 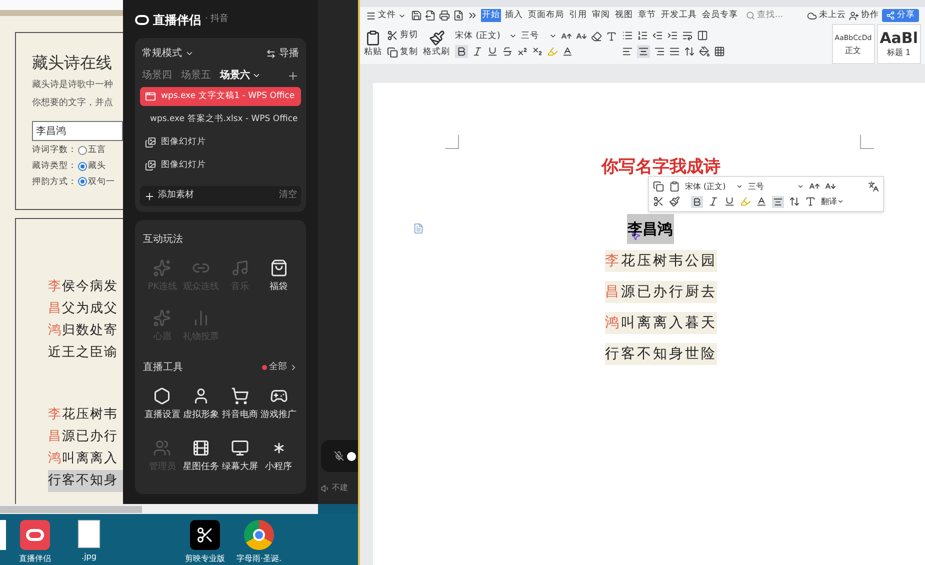 What do you see at coordinates (873, 186) in the screenshot?
I see `translate-icon` at bounding box center [873, 186].